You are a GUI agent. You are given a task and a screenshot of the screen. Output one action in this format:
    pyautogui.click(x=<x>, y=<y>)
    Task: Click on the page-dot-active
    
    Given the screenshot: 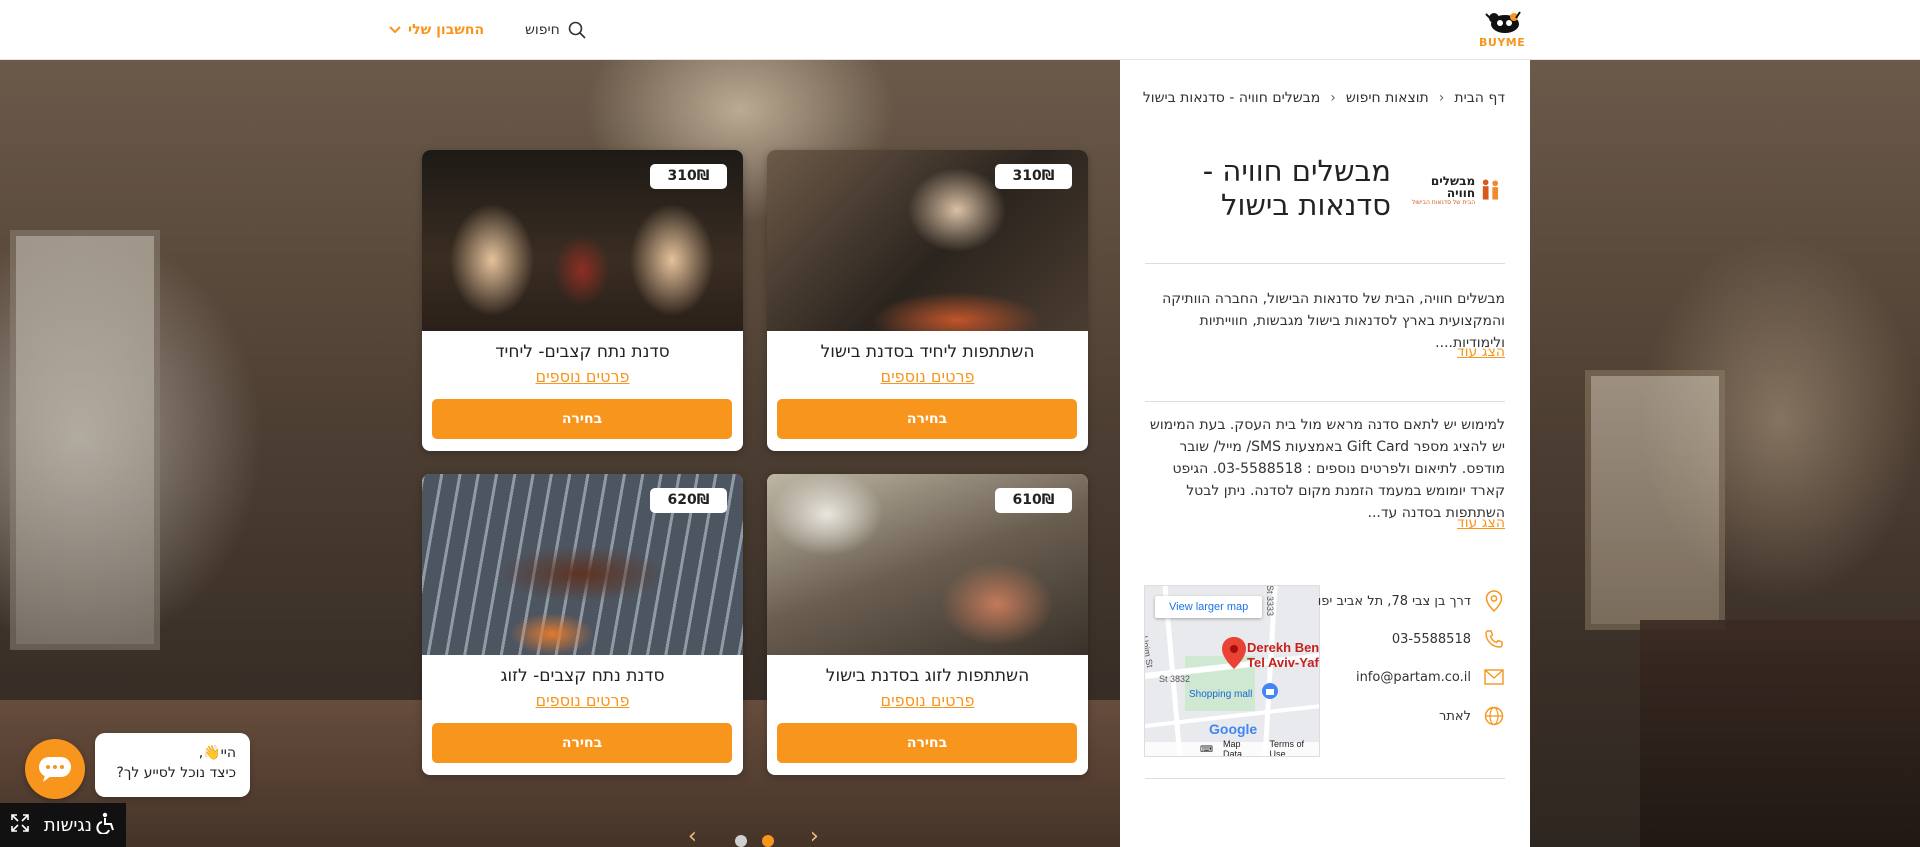 What is the action you would take?
    pyautogui.click(x=768, y=841)
    